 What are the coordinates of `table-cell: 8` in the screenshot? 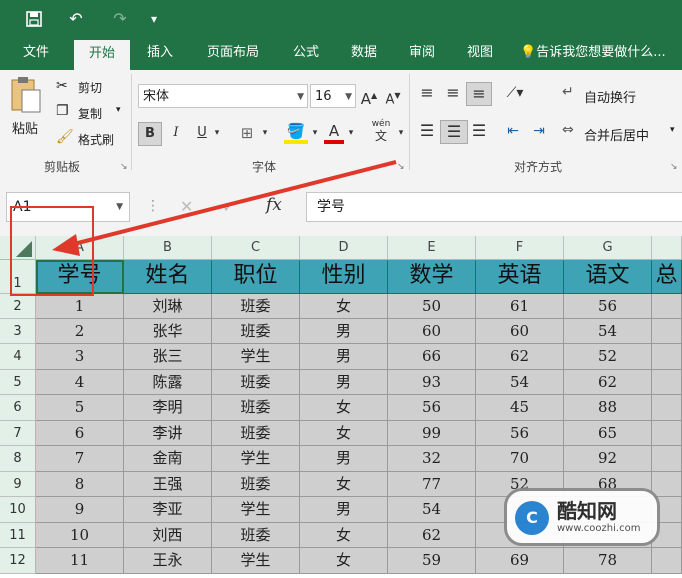 It's located at (80, 484).